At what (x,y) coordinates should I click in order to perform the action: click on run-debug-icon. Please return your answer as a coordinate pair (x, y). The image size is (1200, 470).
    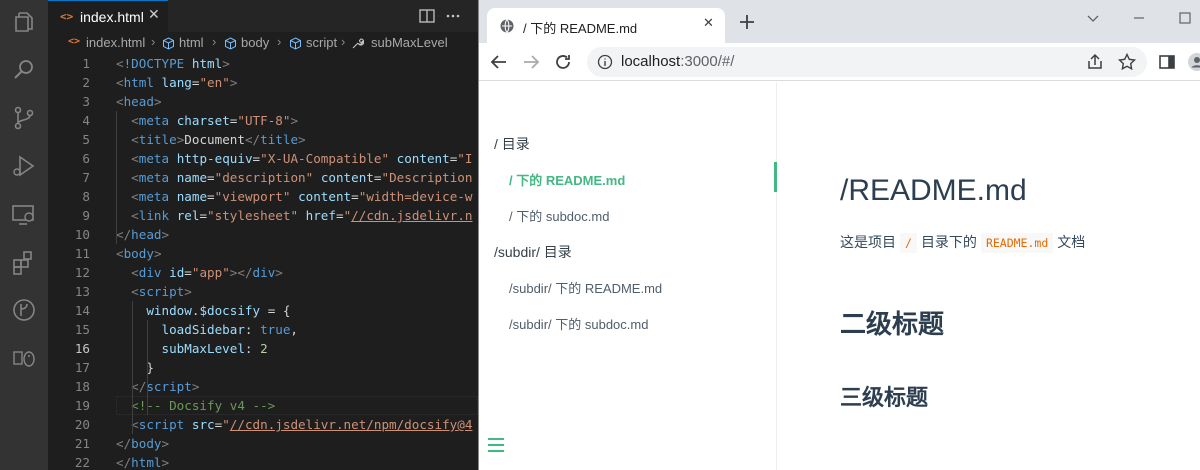
    Looking at the image, I should click on (24, 166).